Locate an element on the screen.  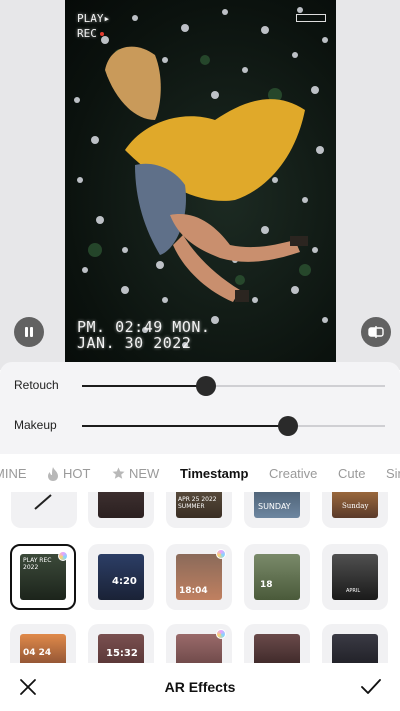
effect-thumbnail: APRIL is located at coordinates (355, 577).